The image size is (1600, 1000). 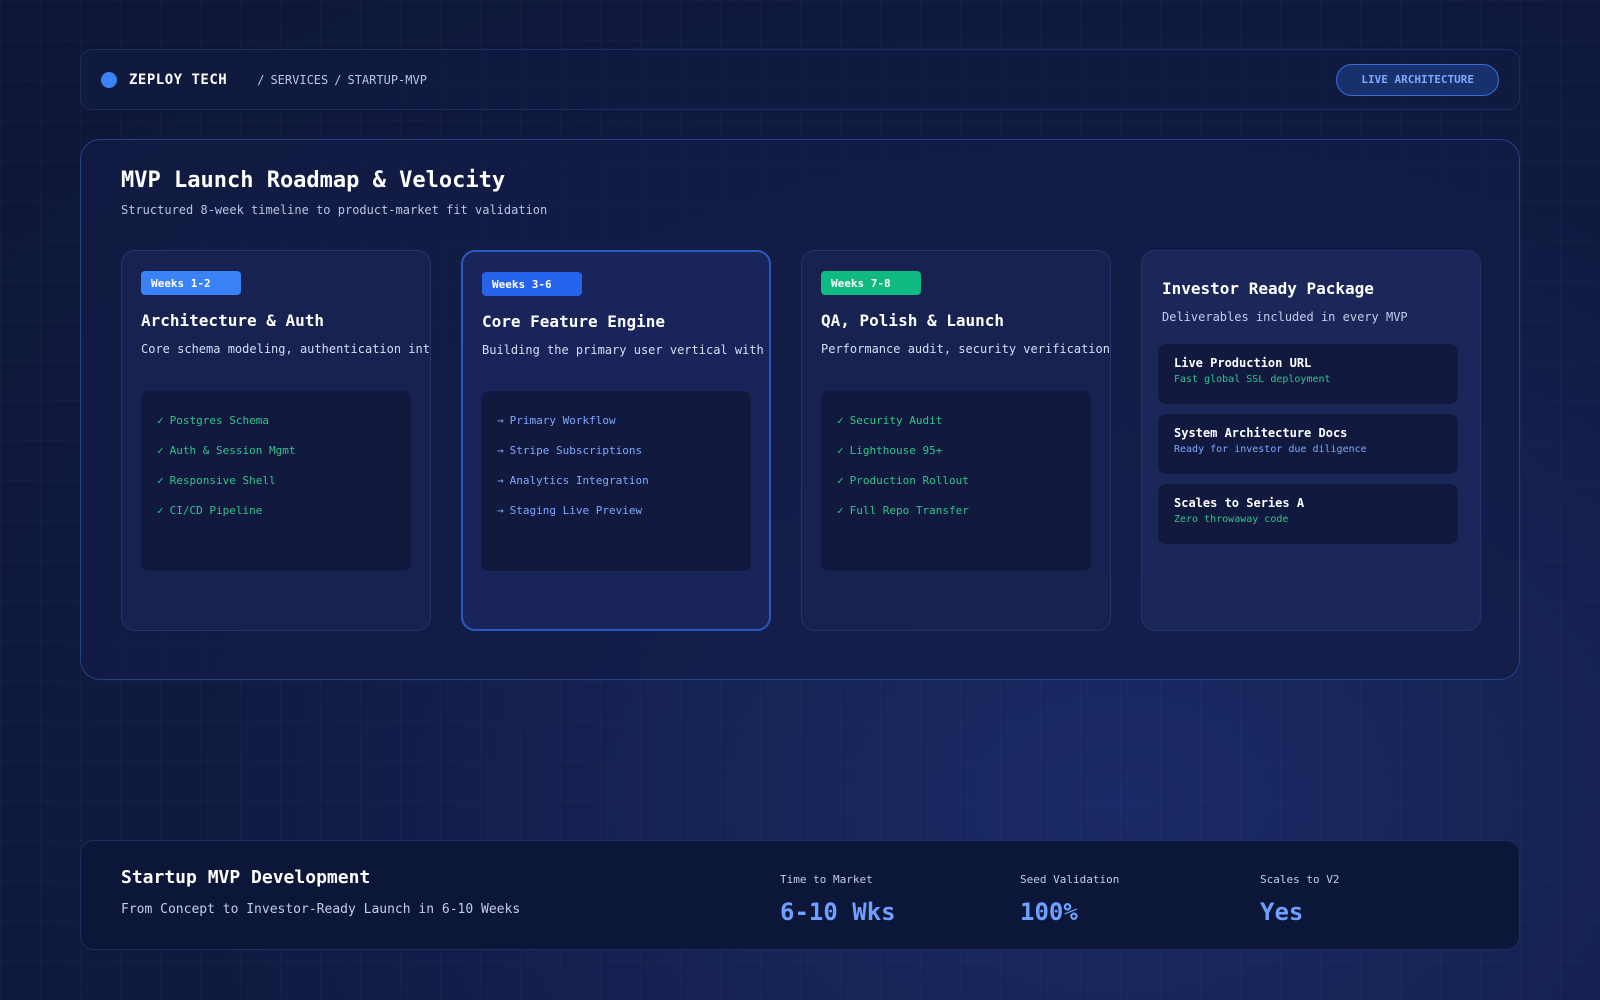 I want to click on metric-label: Scales to V2, so click(x=1300, y=879).